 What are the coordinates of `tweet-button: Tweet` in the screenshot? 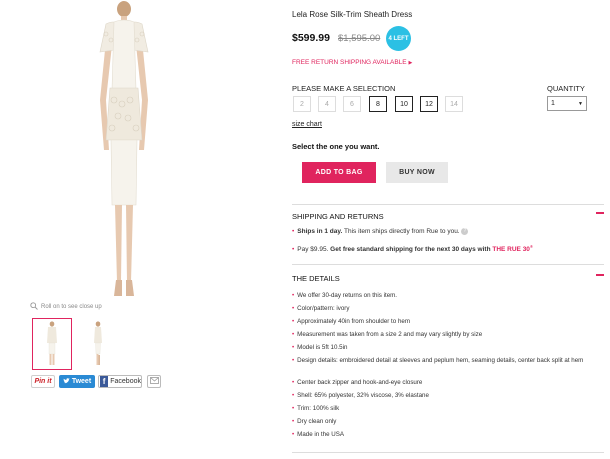 It's located at (77, 381).